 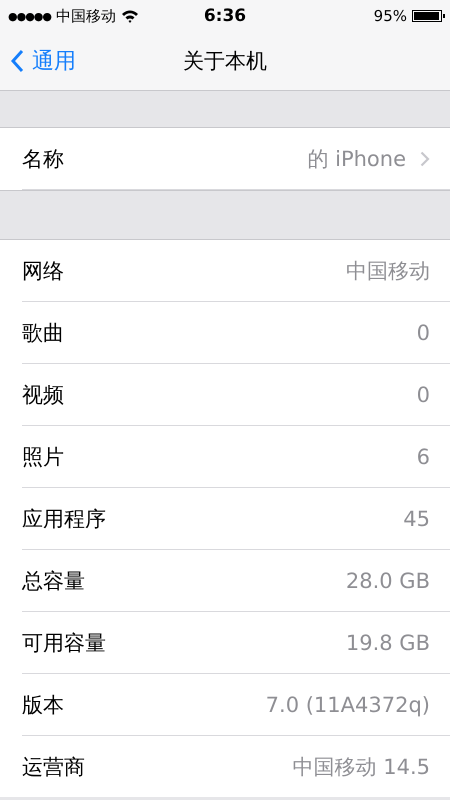 I want to click on row-label: 应用程序, so click(x=64, y=519).